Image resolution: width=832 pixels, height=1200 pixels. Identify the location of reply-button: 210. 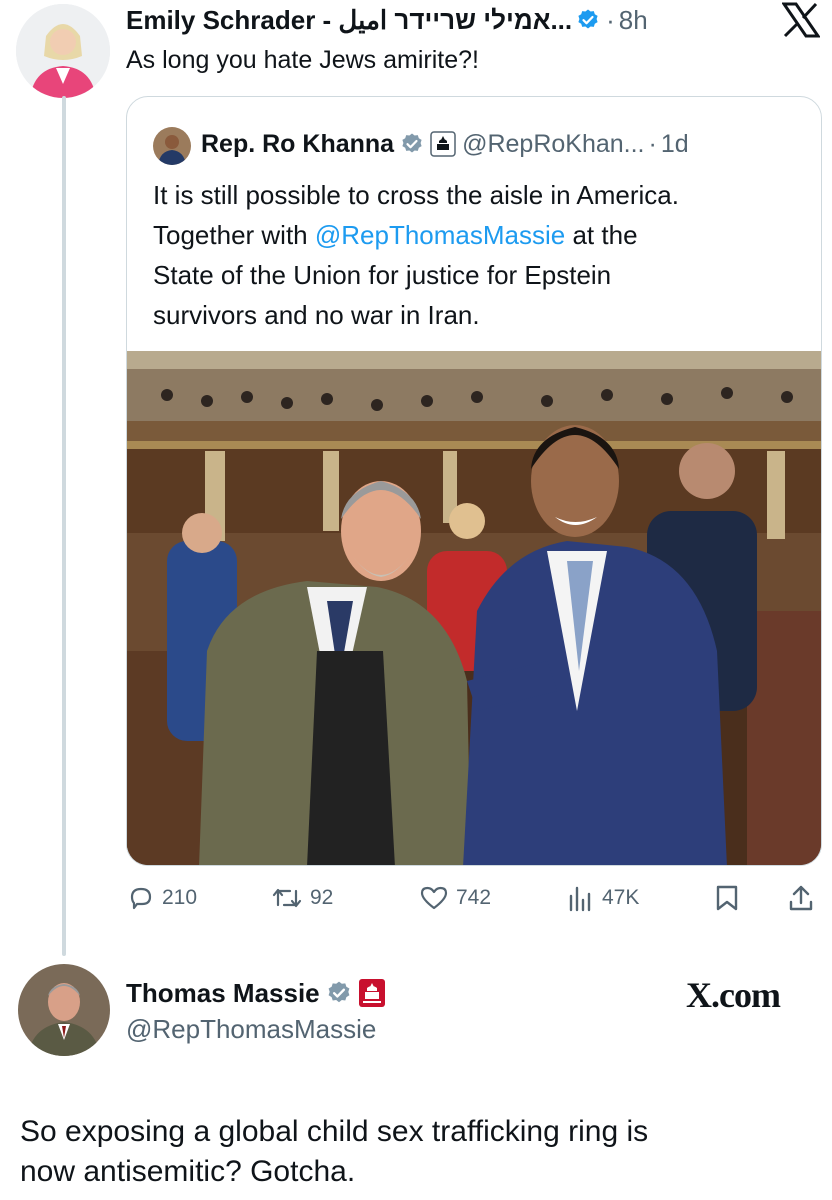
(162, 898).